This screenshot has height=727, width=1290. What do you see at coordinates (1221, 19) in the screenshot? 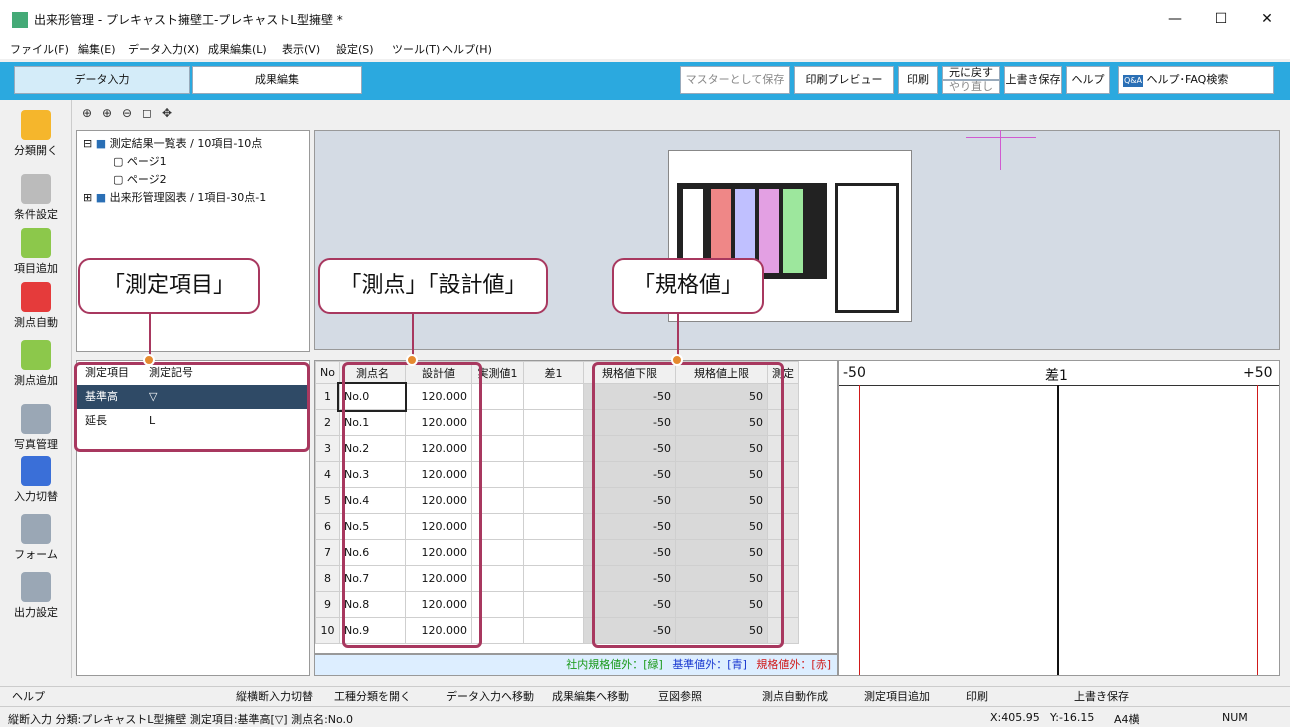
I see `maximize-button: ☐` at bounding box center [1221, 19].